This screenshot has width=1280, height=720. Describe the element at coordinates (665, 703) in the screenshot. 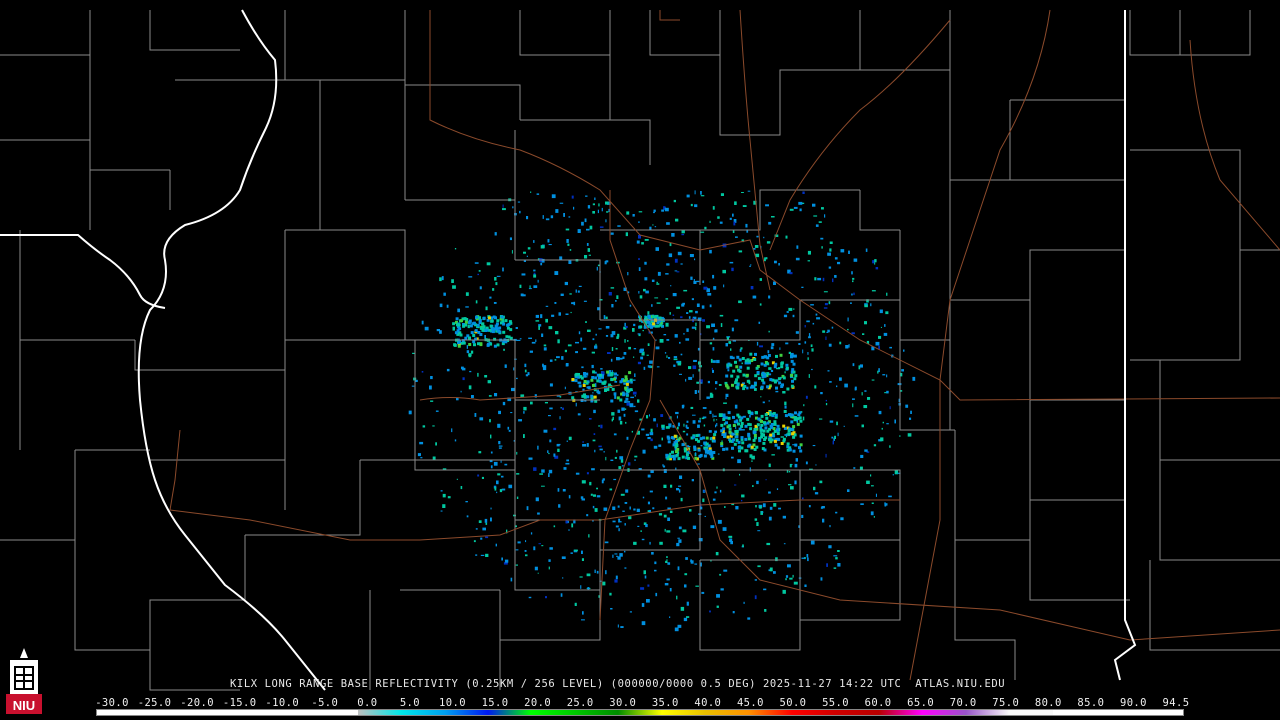

I see `scale-label: 35.0` at that location.